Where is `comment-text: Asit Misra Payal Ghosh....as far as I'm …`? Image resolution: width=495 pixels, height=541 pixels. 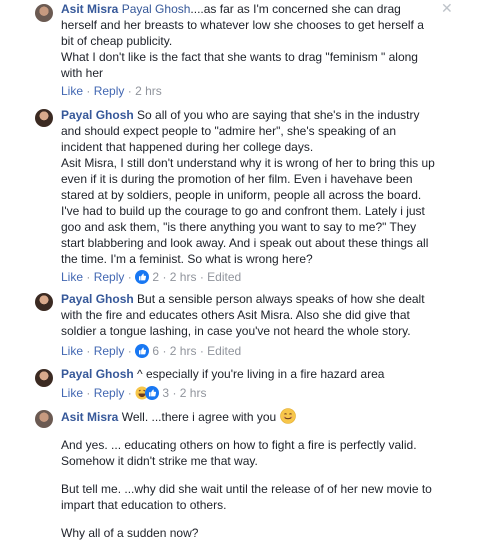
comment-text: Asit Misra Payal Ghosh....as far as I'm … is located at coordinates (259, 41).